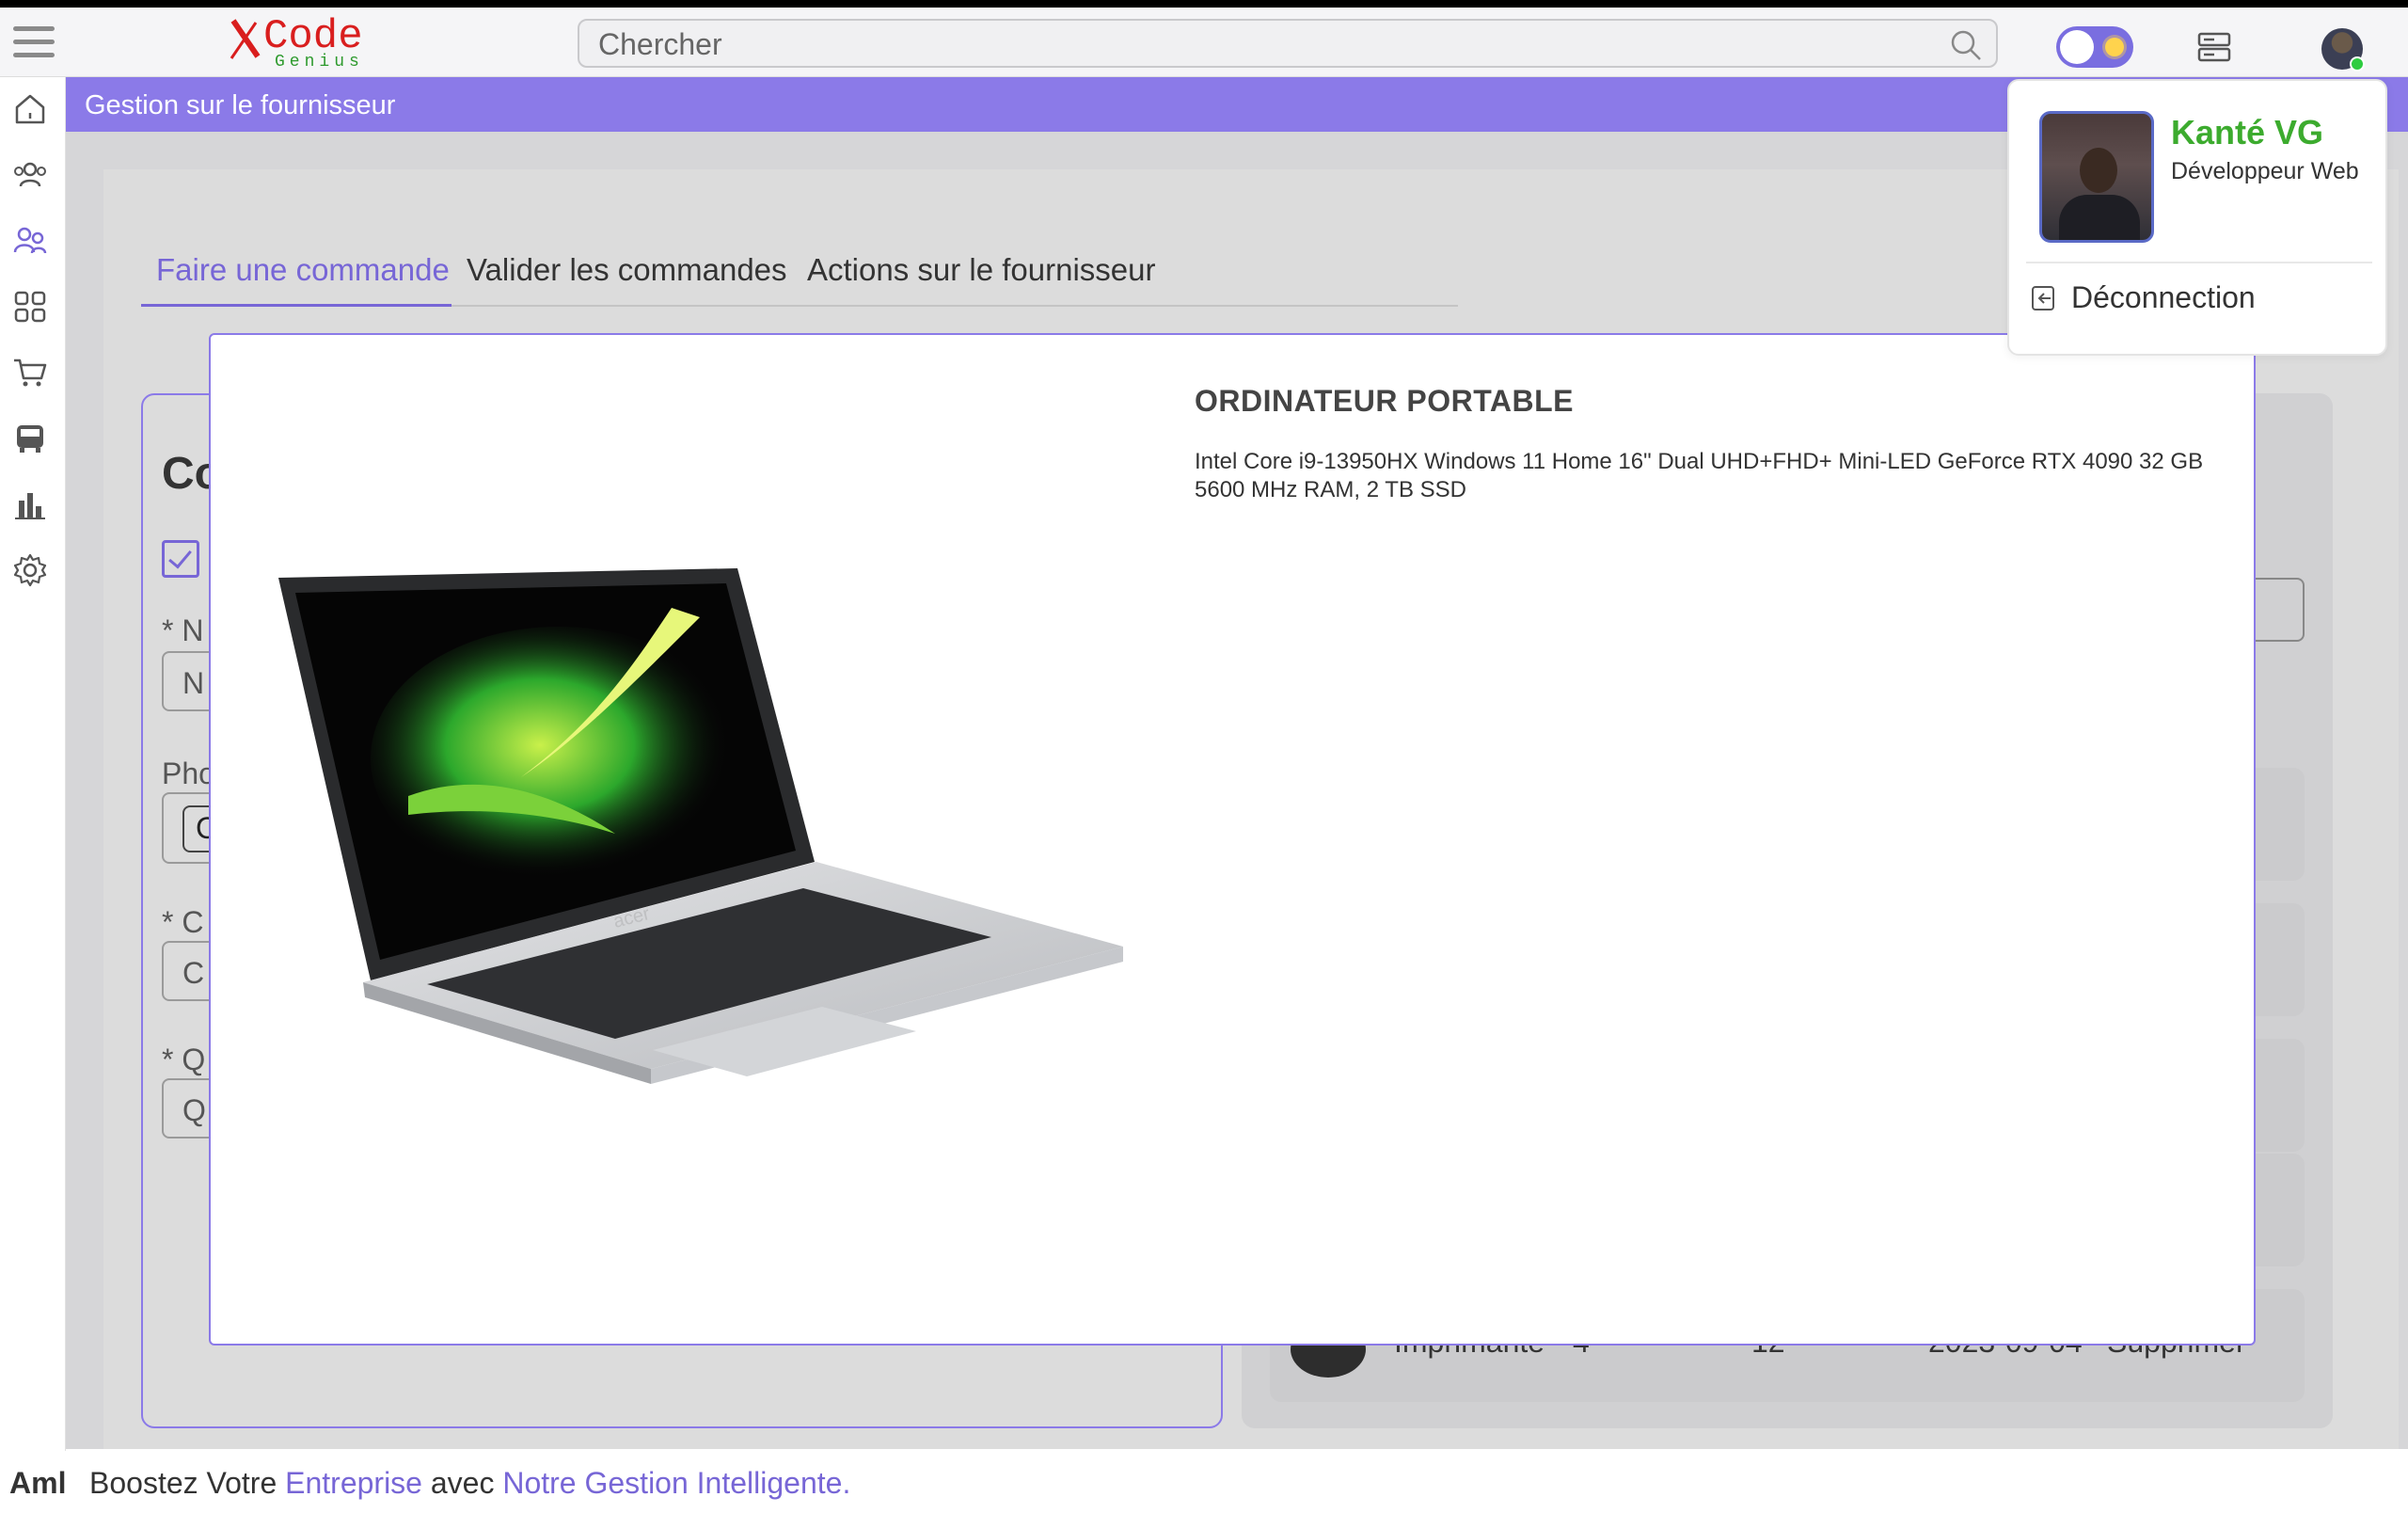  Describe the element at coordinates (30, 504) in the screenshot. I see `chart-icon` at that location.